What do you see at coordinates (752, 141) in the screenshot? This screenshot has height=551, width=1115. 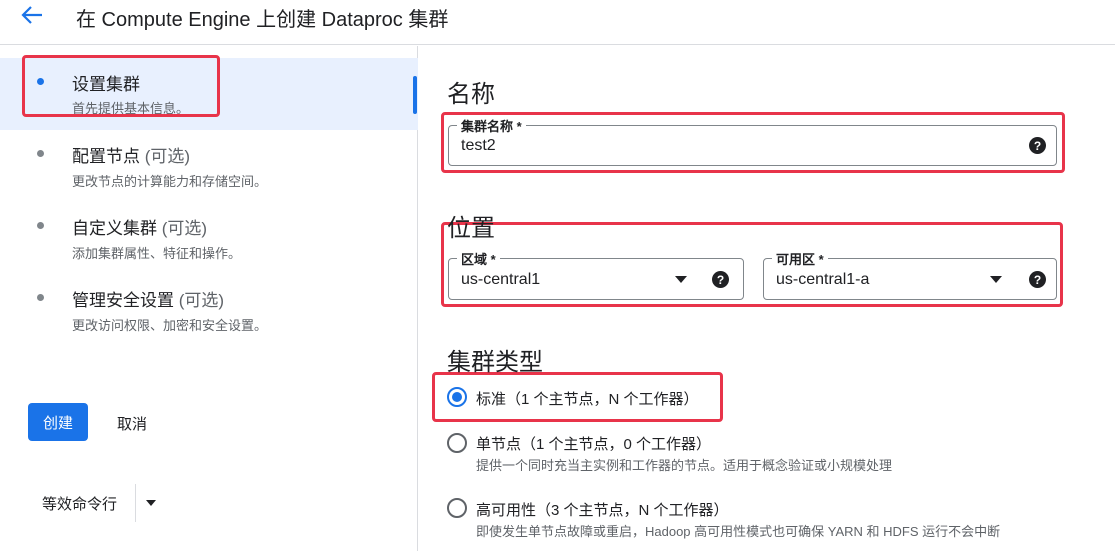 I see `cluster-name-field: 集群名称 * test2 ?` at bounding box center [752, 141].